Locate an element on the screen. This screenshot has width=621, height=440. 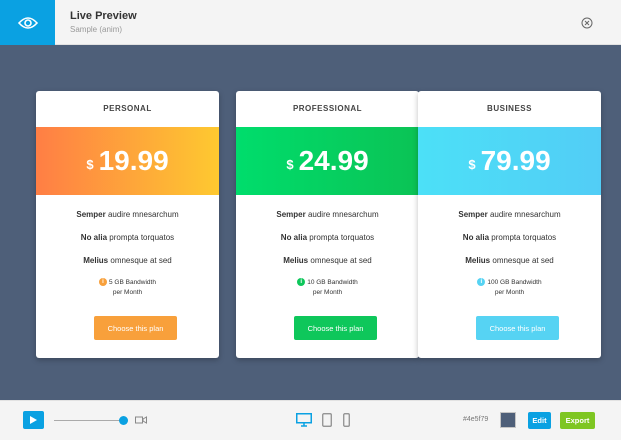
plan-name: PERSONAL is located at coordinates (127, 108).